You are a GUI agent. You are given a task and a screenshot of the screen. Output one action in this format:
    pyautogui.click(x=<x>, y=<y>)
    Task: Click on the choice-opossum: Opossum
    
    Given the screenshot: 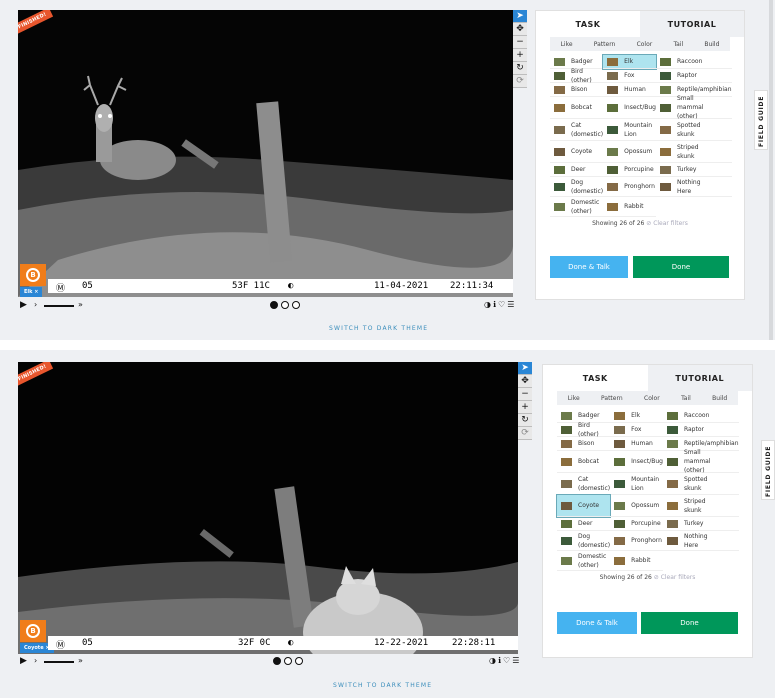 What is the action you would take?
    pyautogui.click(x=629, y=152)
    